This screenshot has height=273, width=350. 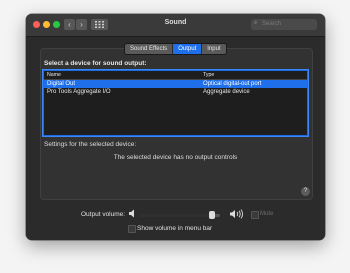 What do you see at coordinates (213, 49) in the screenshot?
I see `tab-input: Input` at bounding box center [213, 49].